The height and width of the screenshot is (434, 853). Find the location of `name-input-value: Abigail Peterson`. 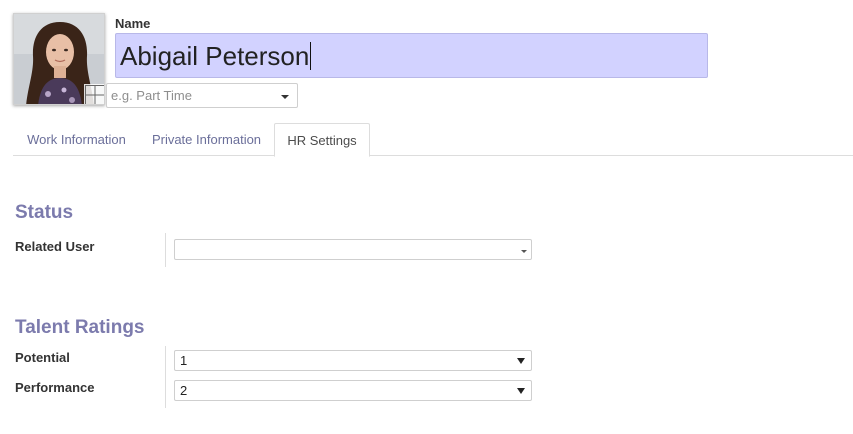

name-input-value: Abigail Peterson is located at coordinates (215, 56).